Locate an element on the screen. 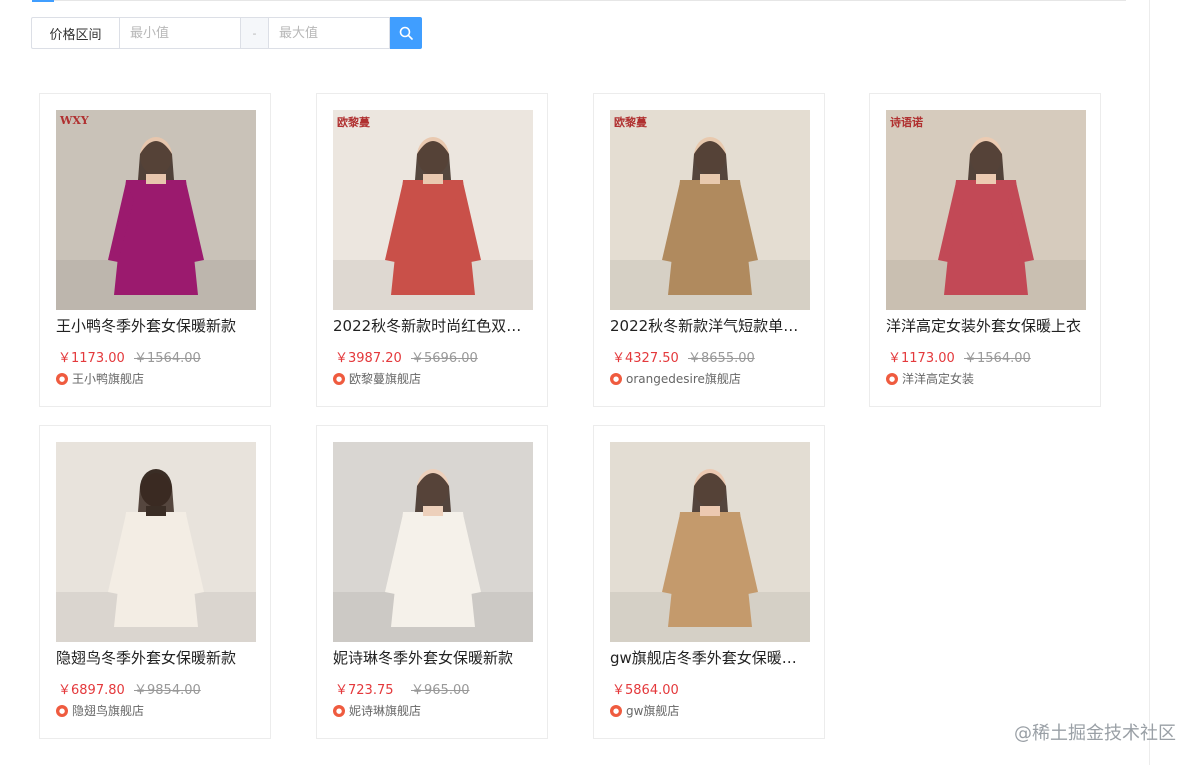  search-icon is located at coordinates (406, 33).